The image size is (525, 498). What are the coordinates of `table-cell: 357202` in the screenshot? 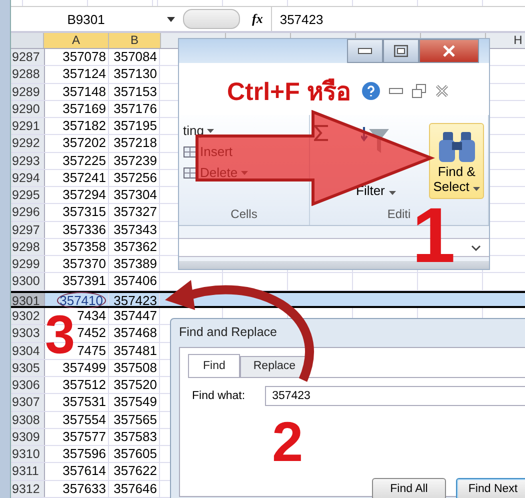 It's located at (77, 143).